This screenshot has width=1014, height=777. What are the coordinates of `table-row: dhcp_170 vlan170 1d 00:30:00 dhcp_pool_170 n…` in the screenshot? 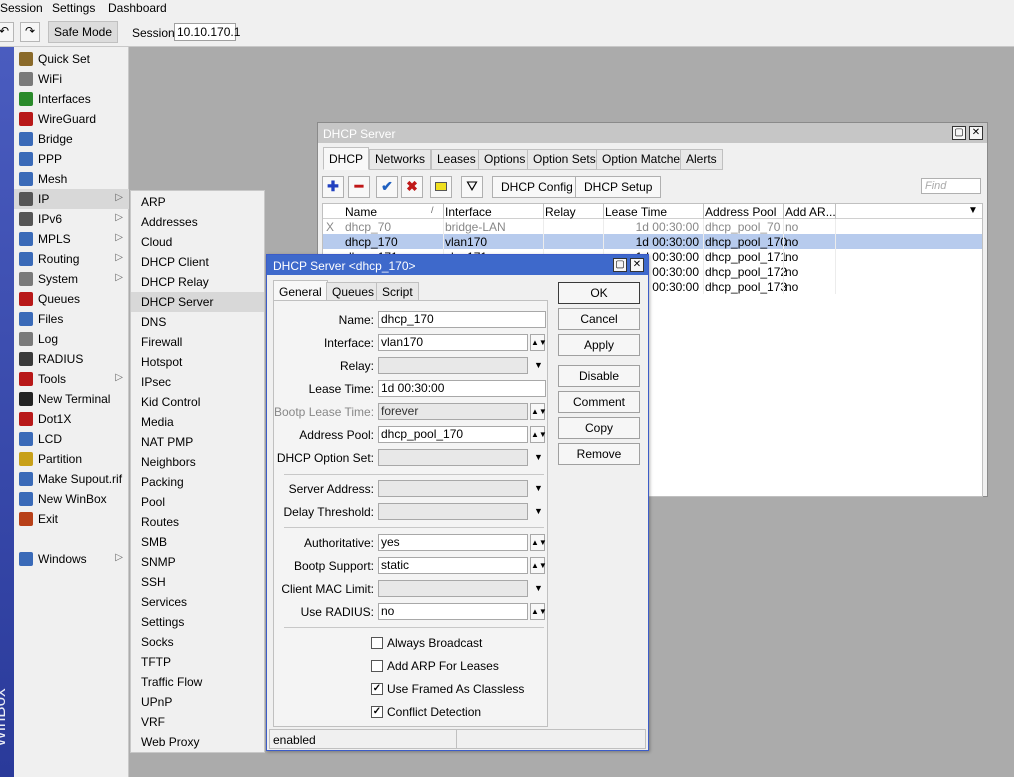 It's located at (652, 241).